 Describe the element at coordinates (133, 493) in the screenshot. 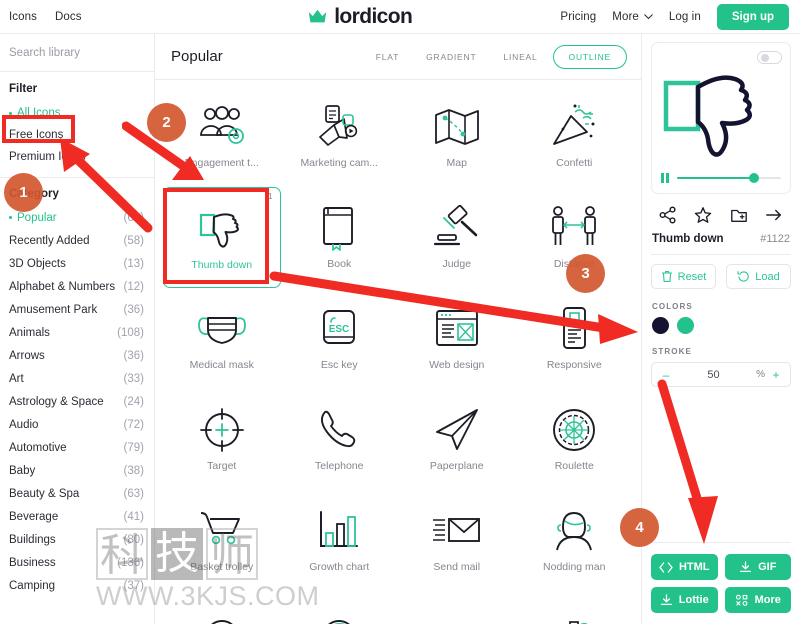

I see `category-count: (63)` at that location.